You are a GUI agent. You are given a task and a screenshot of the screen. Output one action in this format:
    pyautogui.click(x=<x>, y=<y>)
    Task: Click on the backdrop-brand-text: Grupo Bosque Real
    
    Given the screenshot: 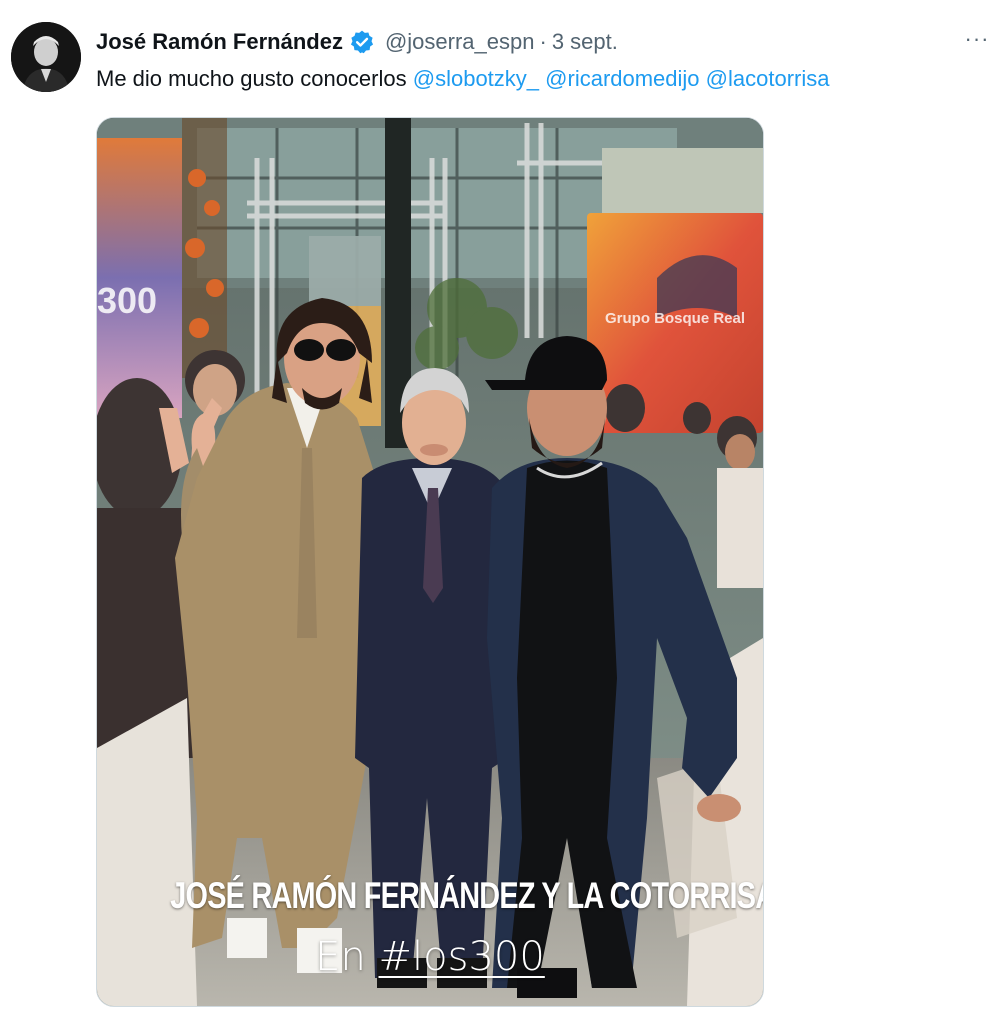 What is the action you would take?
    pyautogui.click(x=675, y=318)
    